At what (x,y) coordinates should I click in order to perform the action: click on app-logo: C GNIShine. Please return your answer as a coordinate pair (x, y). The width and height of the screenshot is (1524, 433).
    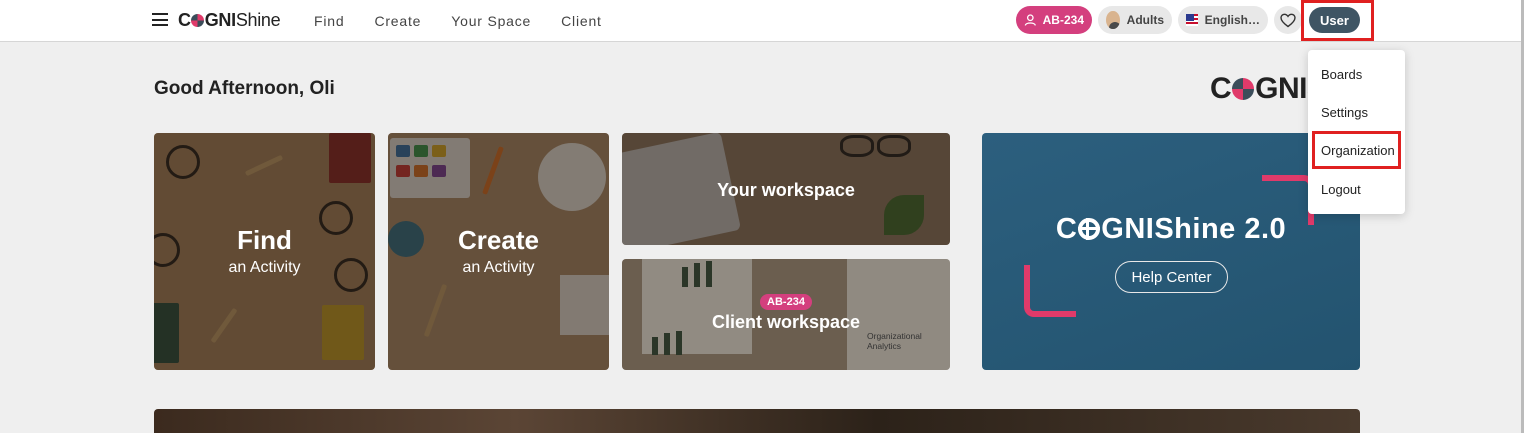
    Looking at the image, I should click on (229, 20).